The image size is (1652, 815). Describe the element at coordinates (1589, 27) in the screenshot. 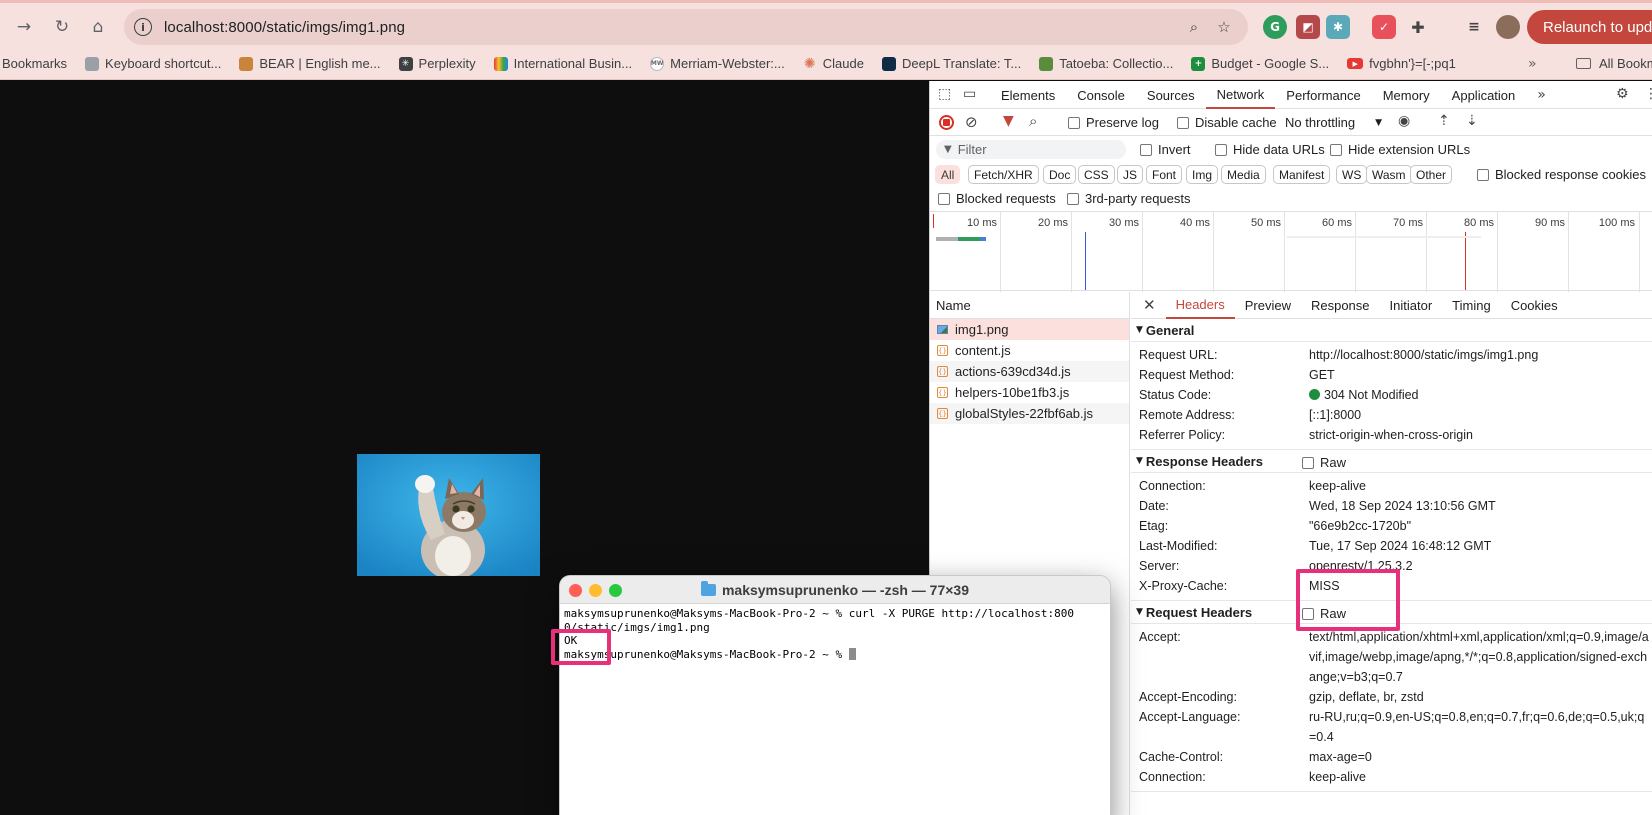

I see `relaunch-button: Relaunch to update` at that location.